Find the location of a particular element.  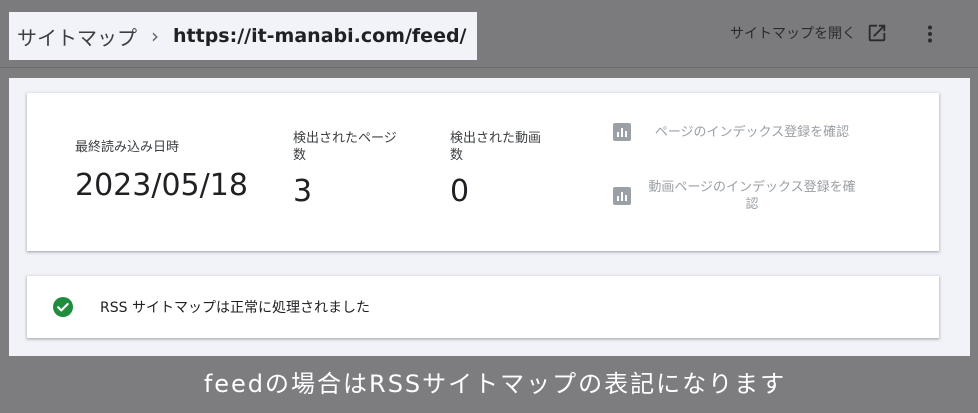

pages-found-label: 検出されたページ数 is located at coordinates (345, 147).